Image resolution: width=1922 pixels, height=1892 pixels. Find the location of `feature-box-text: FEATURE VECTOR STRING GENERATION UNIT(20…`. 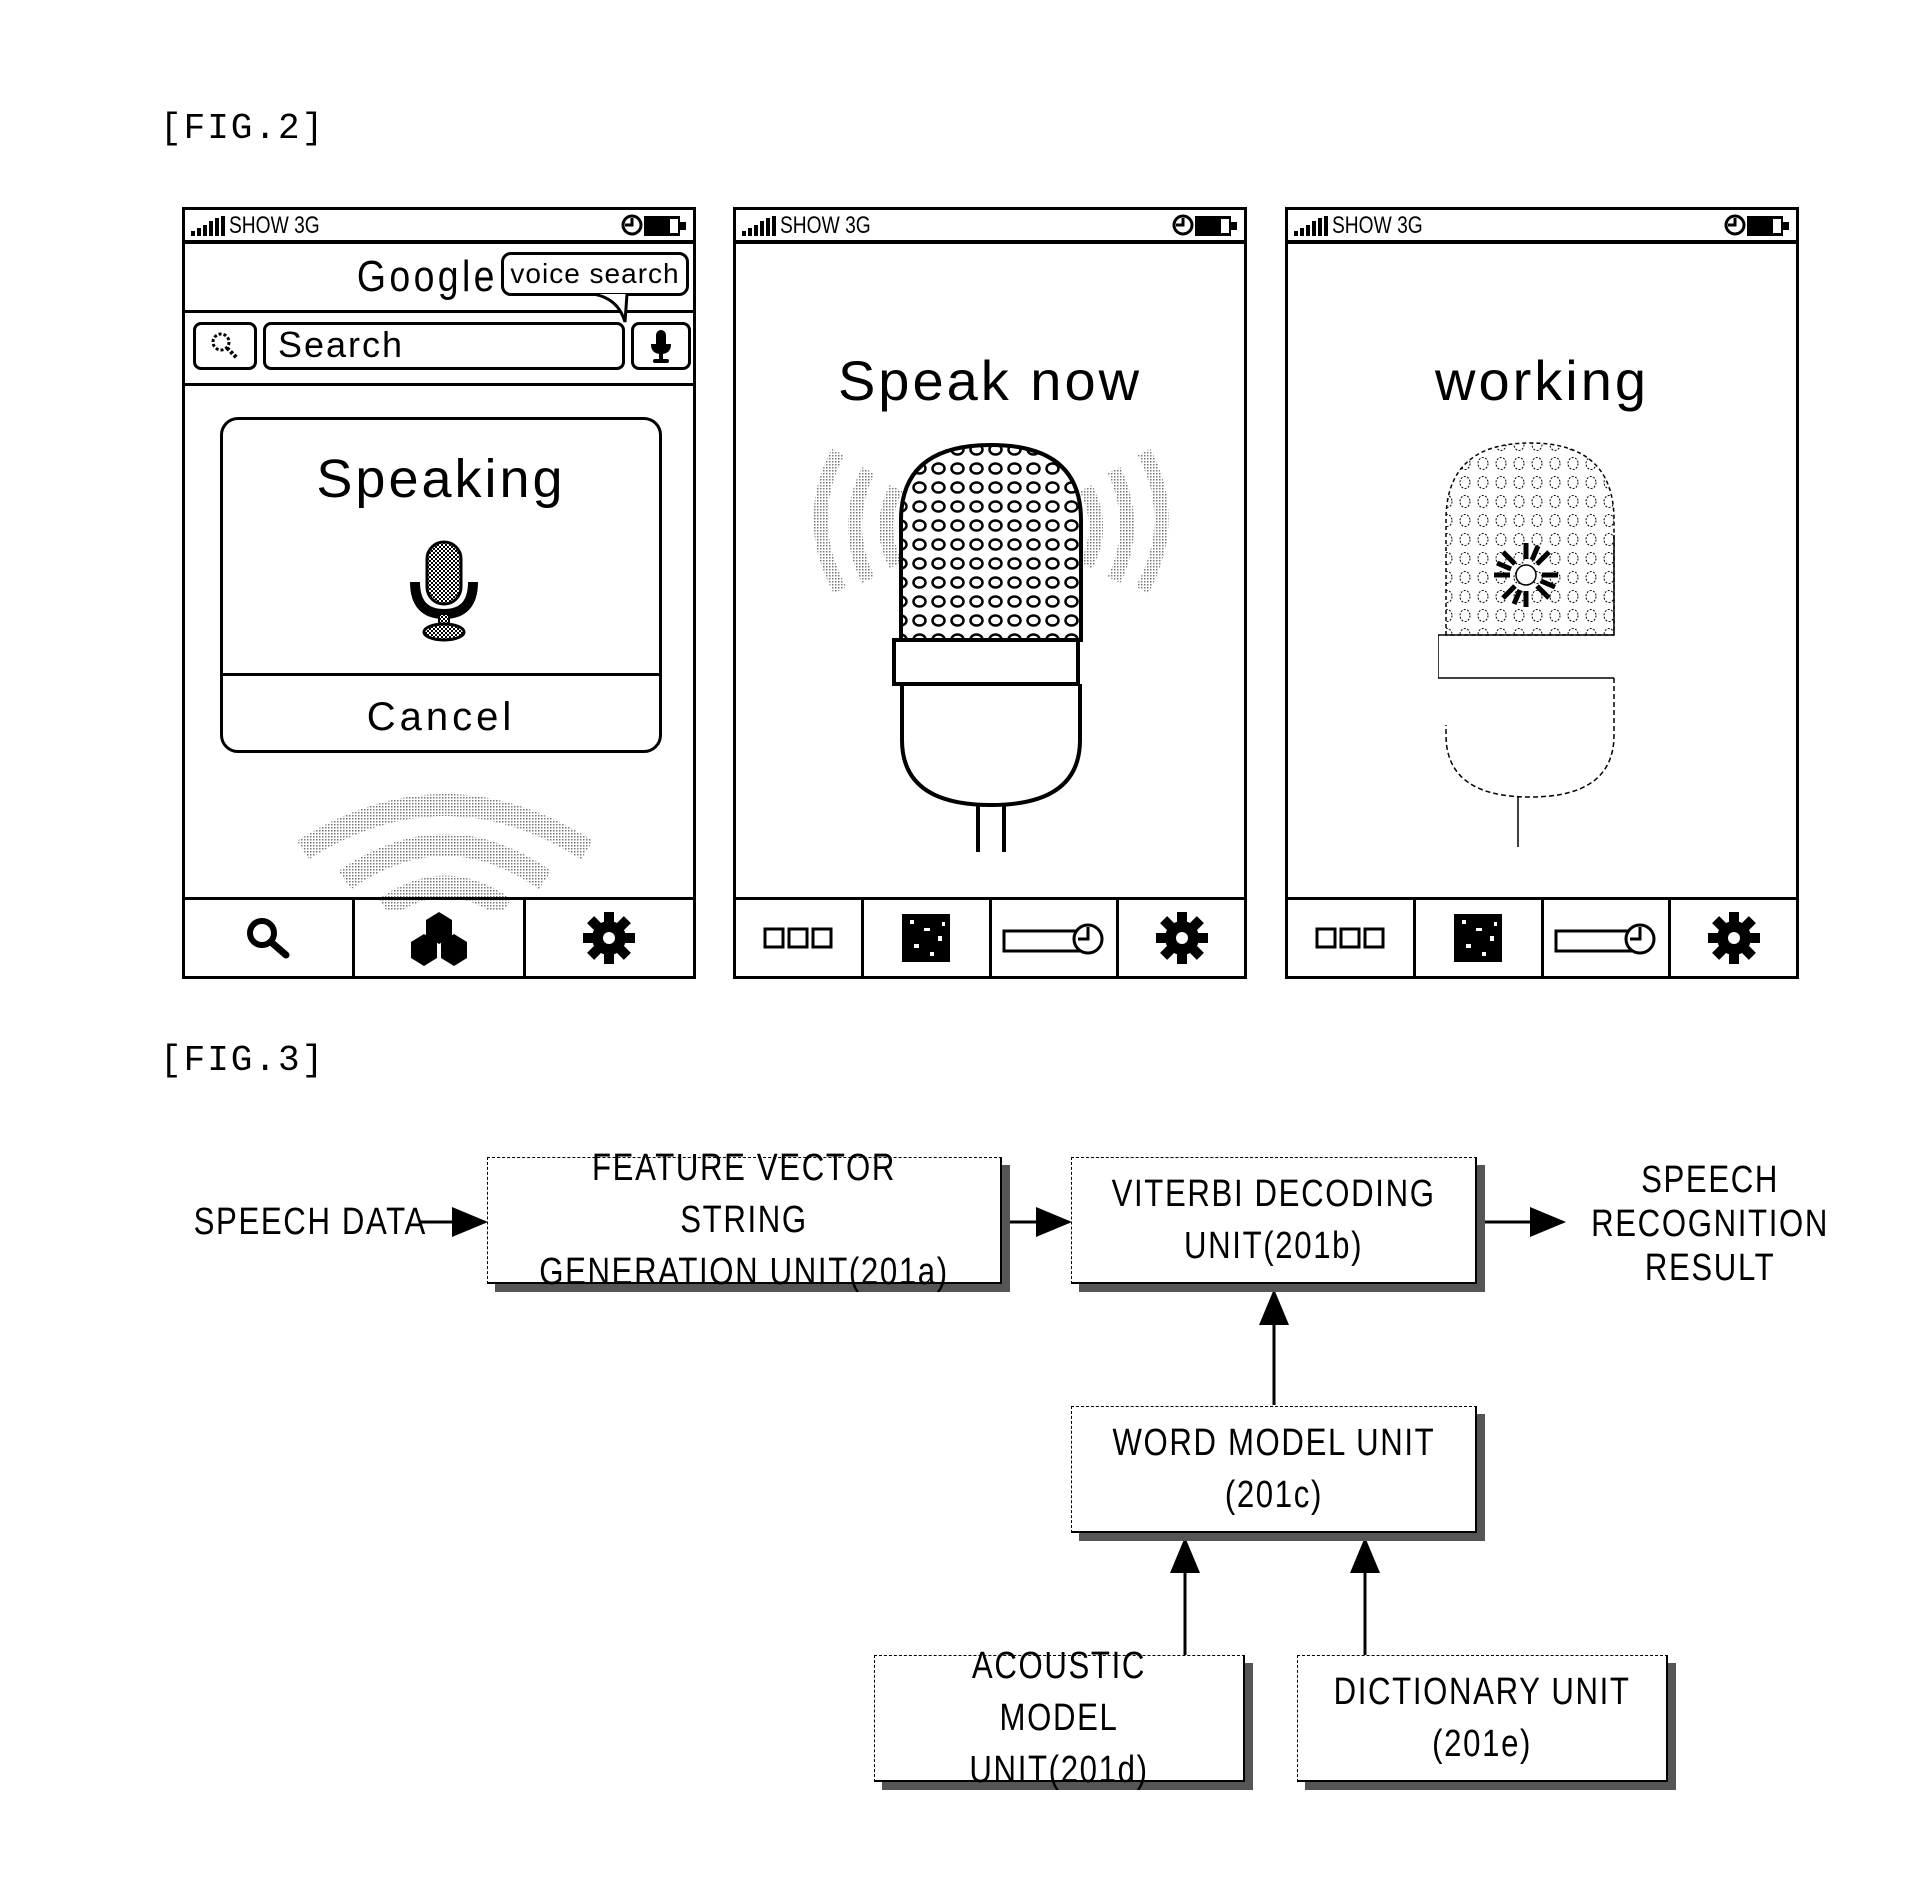

feature-box-text: FEATURE VECTOR STRING GENERATION UNIT(20… is located at coordinates (744, 1220).